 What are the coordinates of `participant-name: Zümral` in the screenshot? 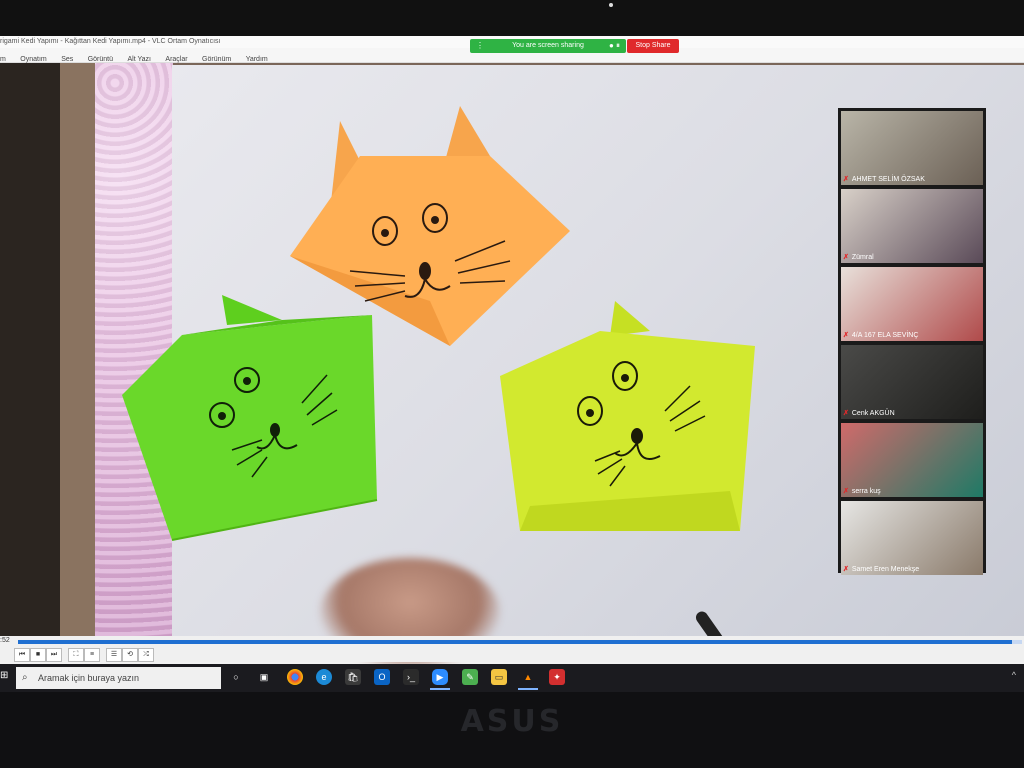 It's located at (862, 257).